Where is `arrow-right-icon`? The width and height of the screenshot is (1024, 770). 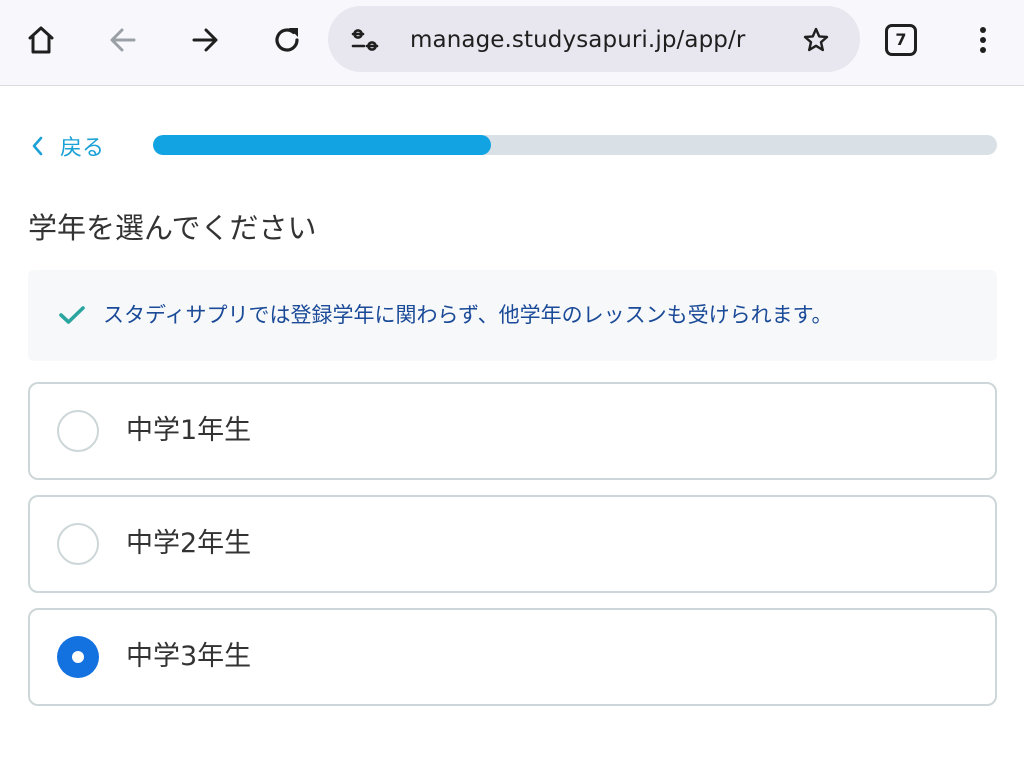
arrow-right-icon is located at coordinates (205, 40).